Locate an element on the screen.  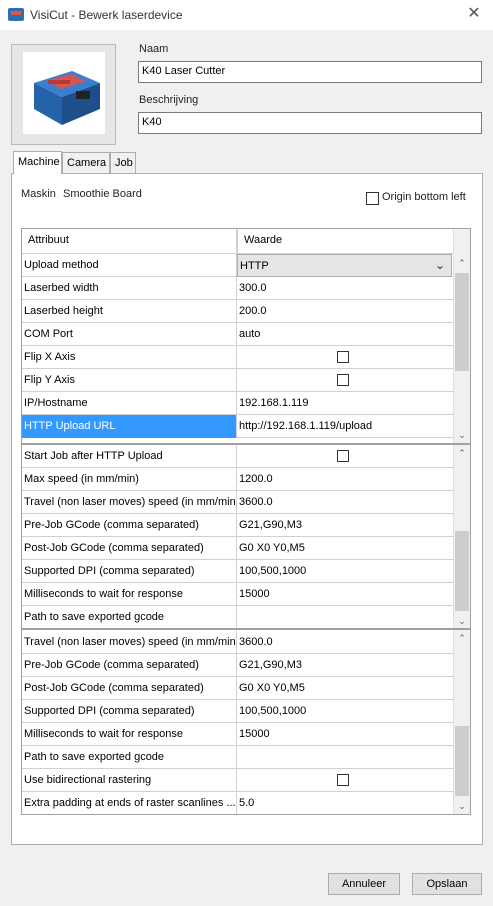
attribute-value-text: 100,500,1000 is located at coordinates (273, 571).